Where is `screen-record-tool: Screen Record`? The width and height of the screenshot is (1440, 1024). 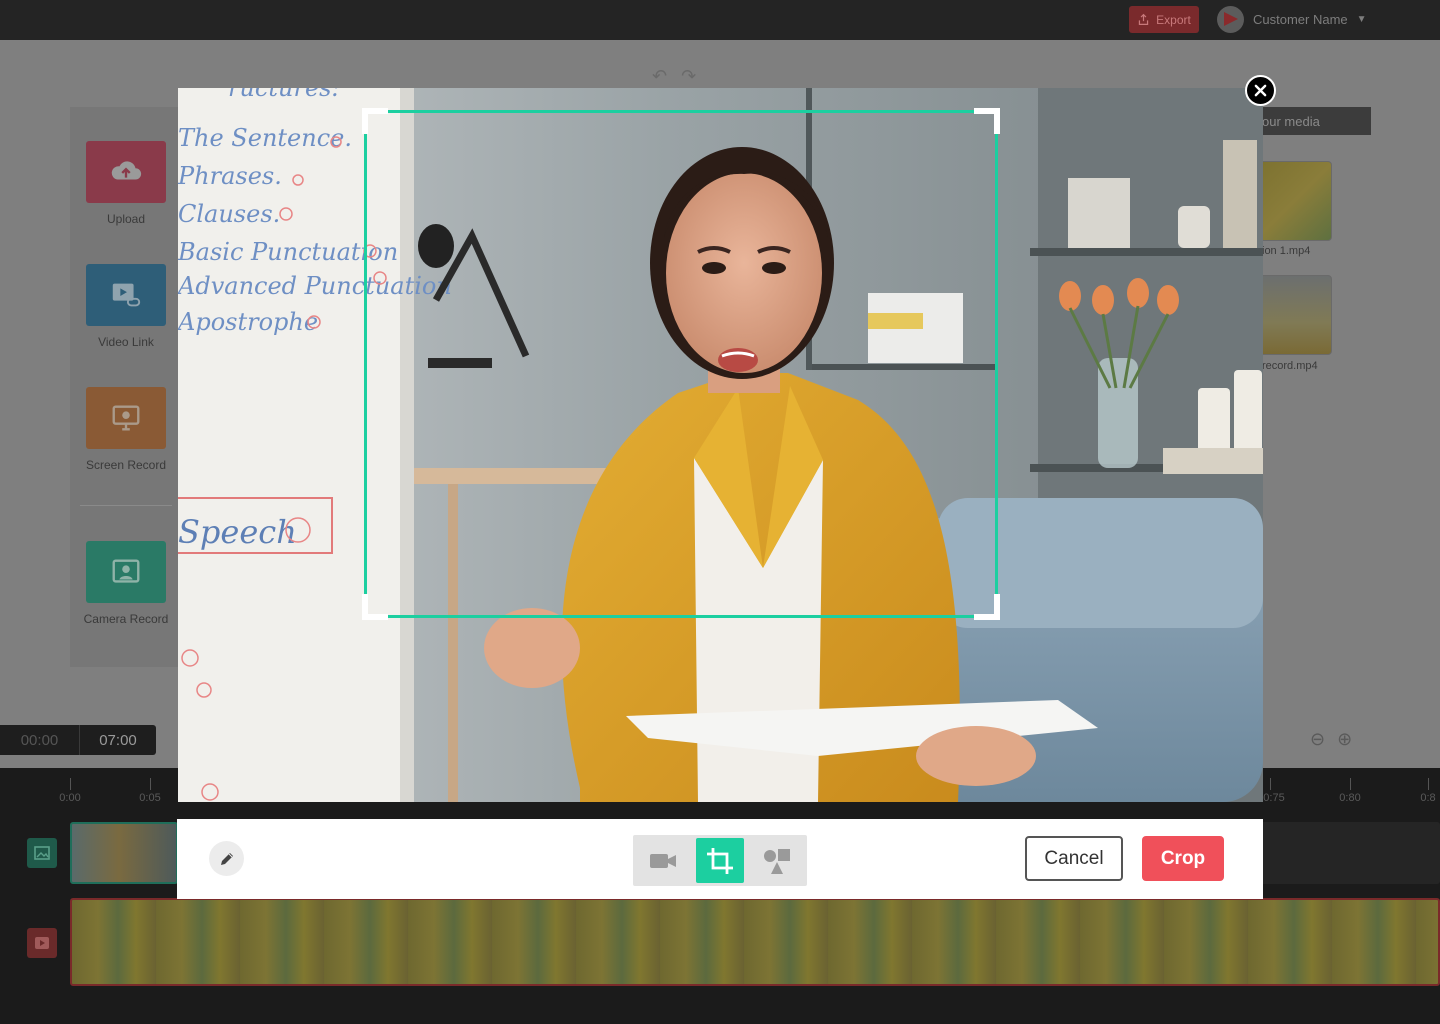 screen-record-tool: Screen Record is located at coordinates (126, 429).